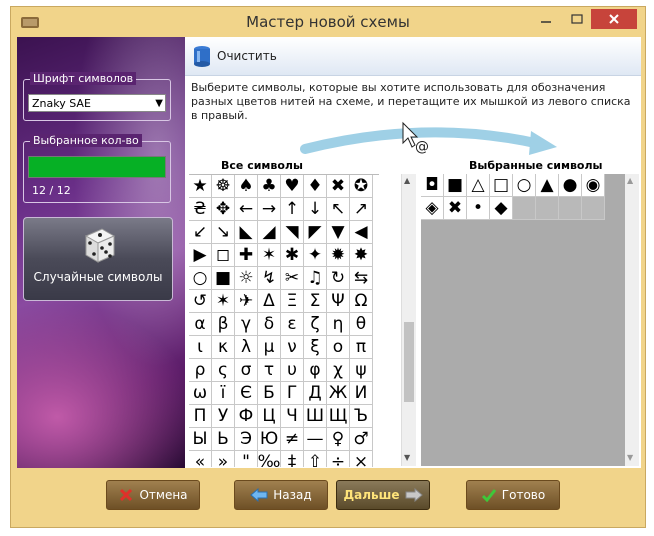 The width and height of the screenshot is (654, 536). What do you see at coordinates (408, 320) in the screenshot?
I see `all-symbols-scrollbar: ▲ ▼` at bounding box center [408, 320].